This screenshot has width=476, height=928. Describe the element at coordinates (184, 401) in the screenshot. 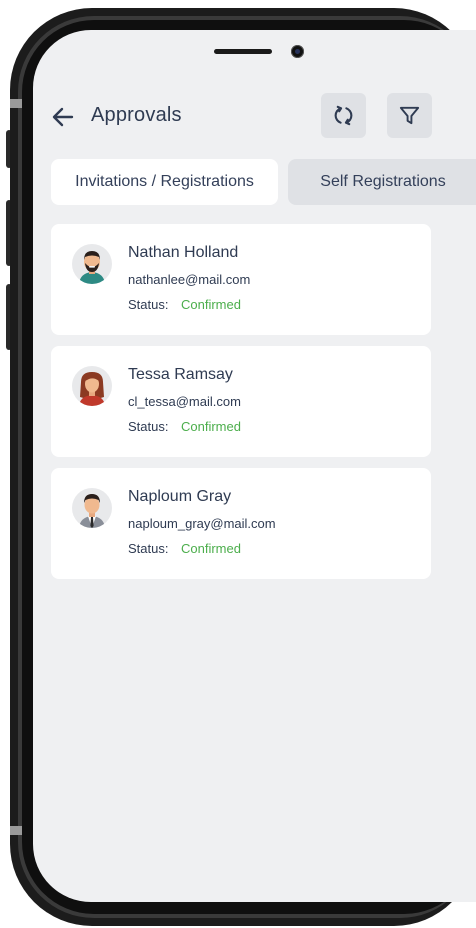

I see `approval-email: cl_tessa@mail.com` at that location.